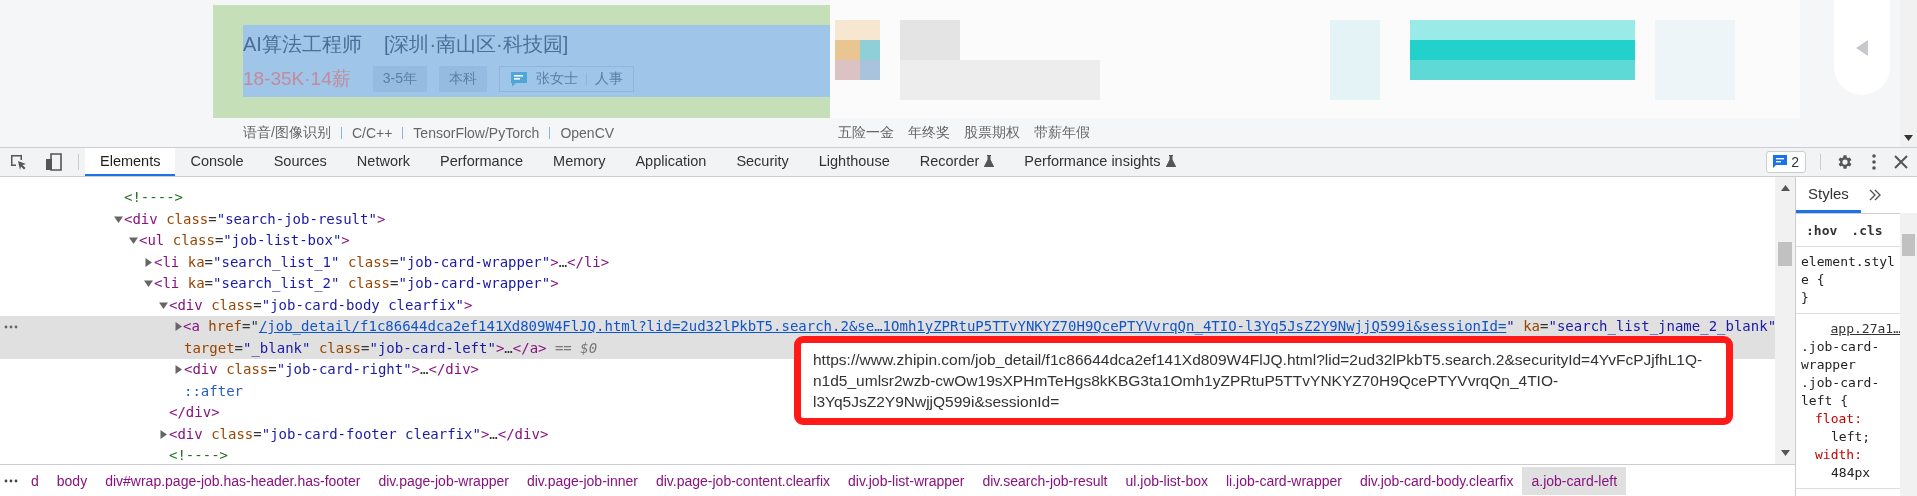 This screenshot has height=496, width=1917. Describe the element at coordinates (1848, 271) in the screenshot. I see `css-selector: element.style {` at that location.